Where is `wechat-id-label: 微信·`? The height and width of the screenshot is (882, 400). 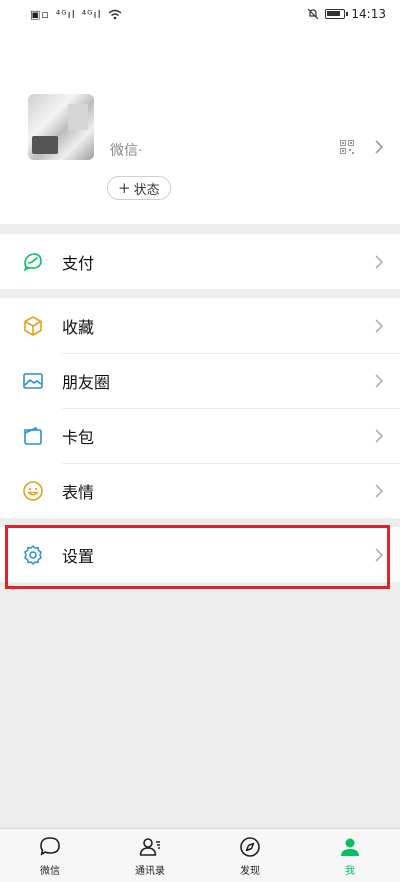 wechat-id-label: 微信· is located at coordinates (126, 151).